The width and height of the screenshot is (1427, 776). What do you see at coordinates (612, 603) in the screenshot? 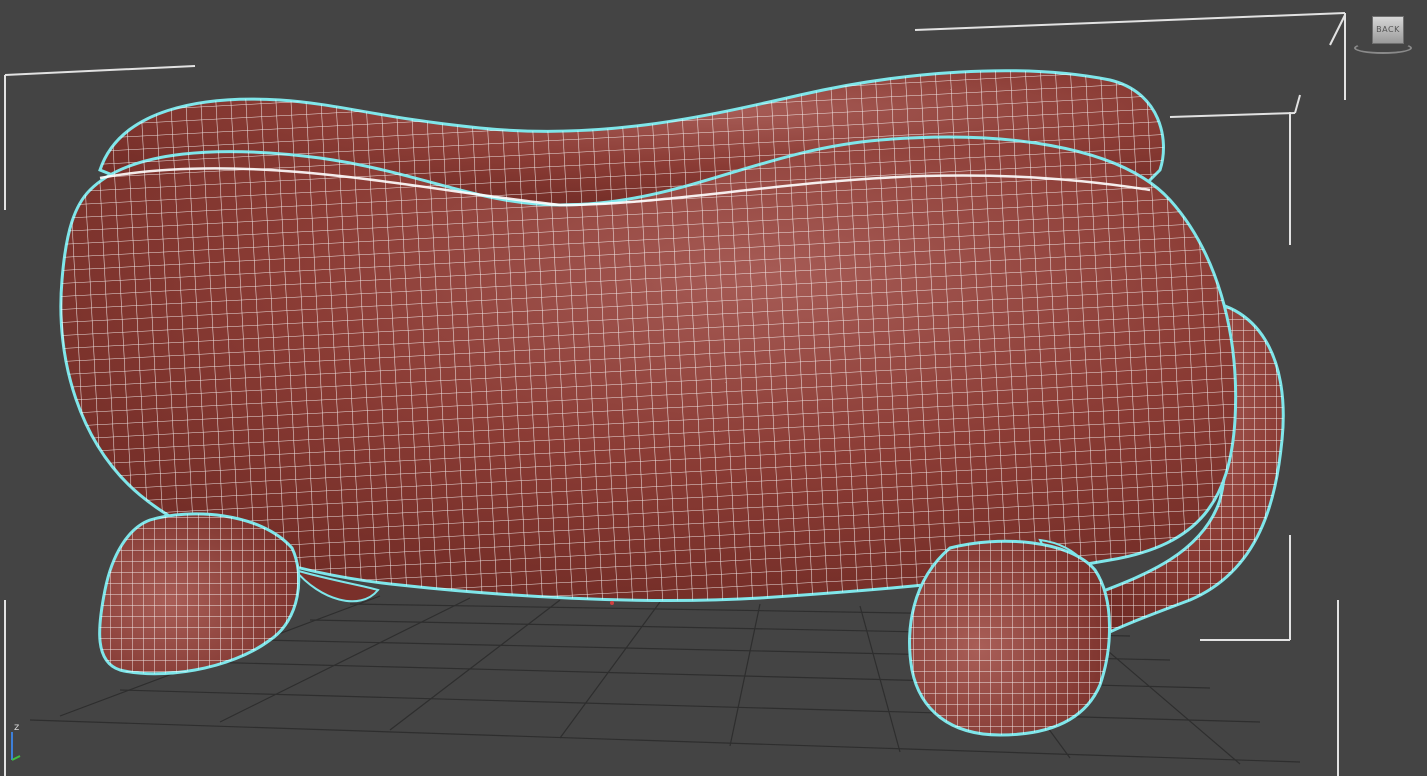
I see `pivot-marker` at bounding box center [612, 603].